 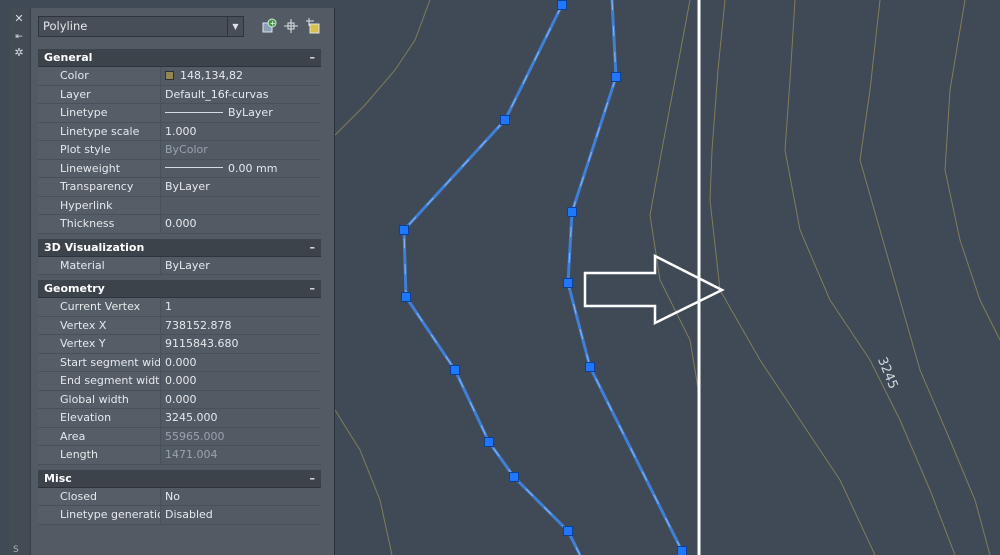 I want to click on autohide-icon: ⇤, so click(x=19, y=37).